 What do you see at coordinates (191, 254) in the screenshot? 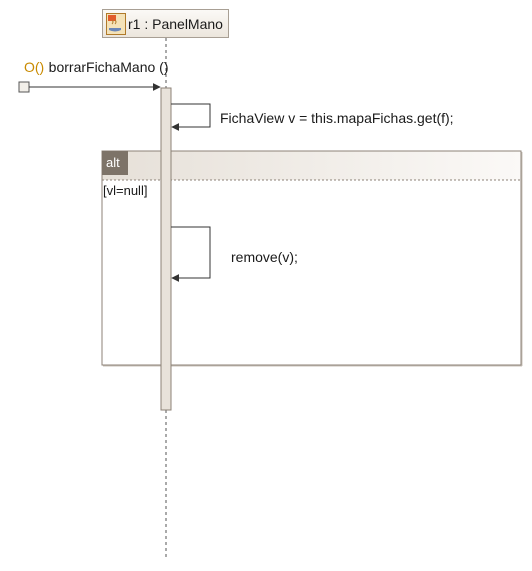
I see `self-message-2-arrow` at bounding box center [191, 254].